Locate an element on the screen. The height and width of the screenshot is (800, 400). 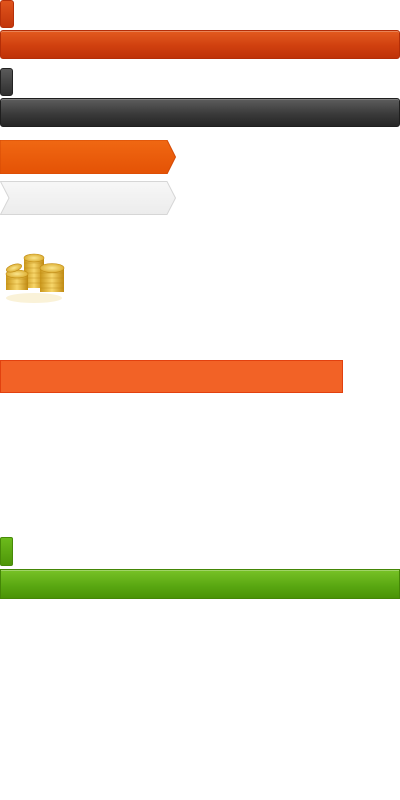
step-arrow-active is located at coordinates (88, 157).